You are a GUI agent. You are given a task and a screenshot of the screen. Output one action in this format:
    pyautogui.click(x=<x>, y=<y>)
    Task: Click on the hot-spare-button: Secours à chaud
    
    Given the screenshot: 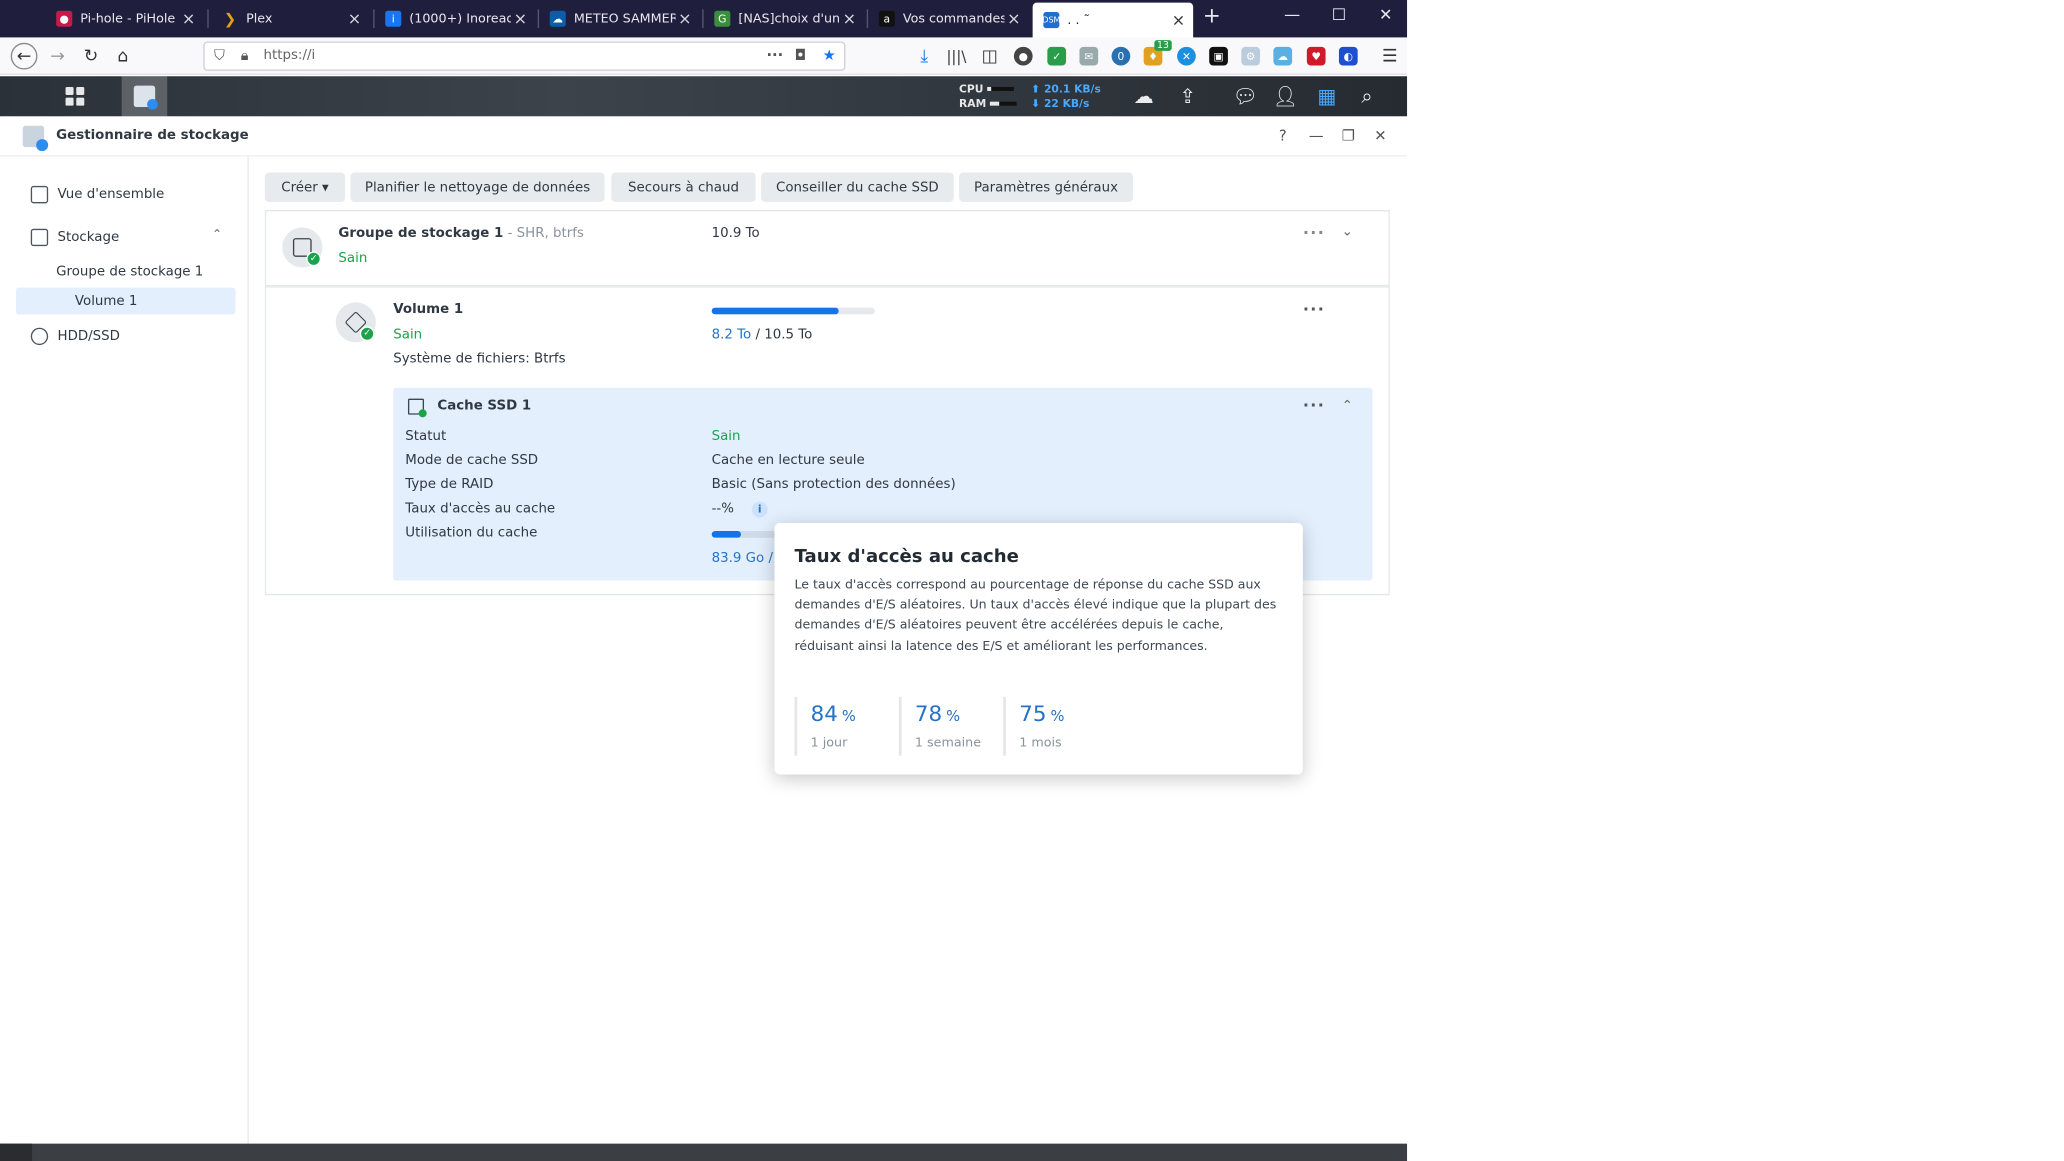 What is the action you would take?
    pyautogui.click(x=683, y=187)
    